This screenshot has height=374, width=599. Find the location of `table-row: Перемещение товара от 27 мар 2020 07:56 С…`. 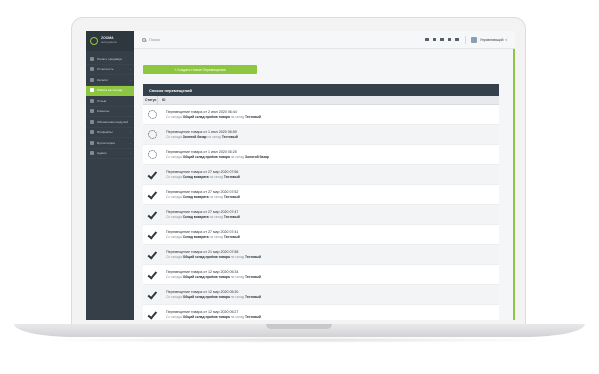

table-row: Перемещение товара от 27 мар 2020 07:56 С… is located at coordinates (321, 175).